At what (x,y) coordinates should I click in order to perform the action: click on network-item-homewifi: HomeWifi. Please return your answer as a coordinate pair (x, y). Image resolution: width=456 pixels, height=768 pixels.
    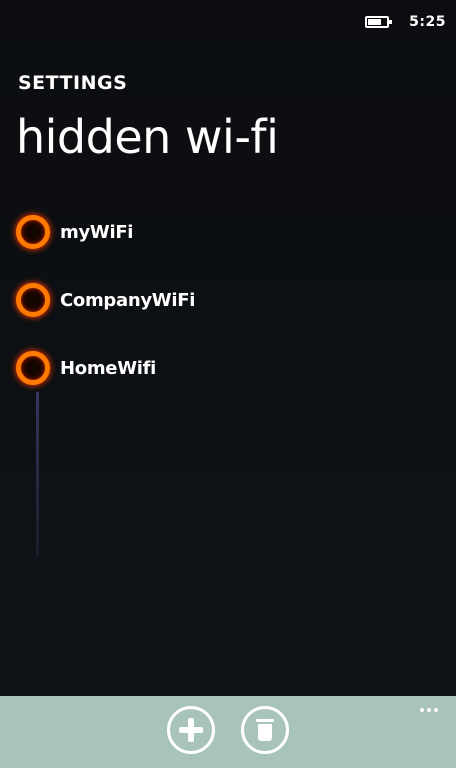
    Looking at the image, I should click on (105, 368).